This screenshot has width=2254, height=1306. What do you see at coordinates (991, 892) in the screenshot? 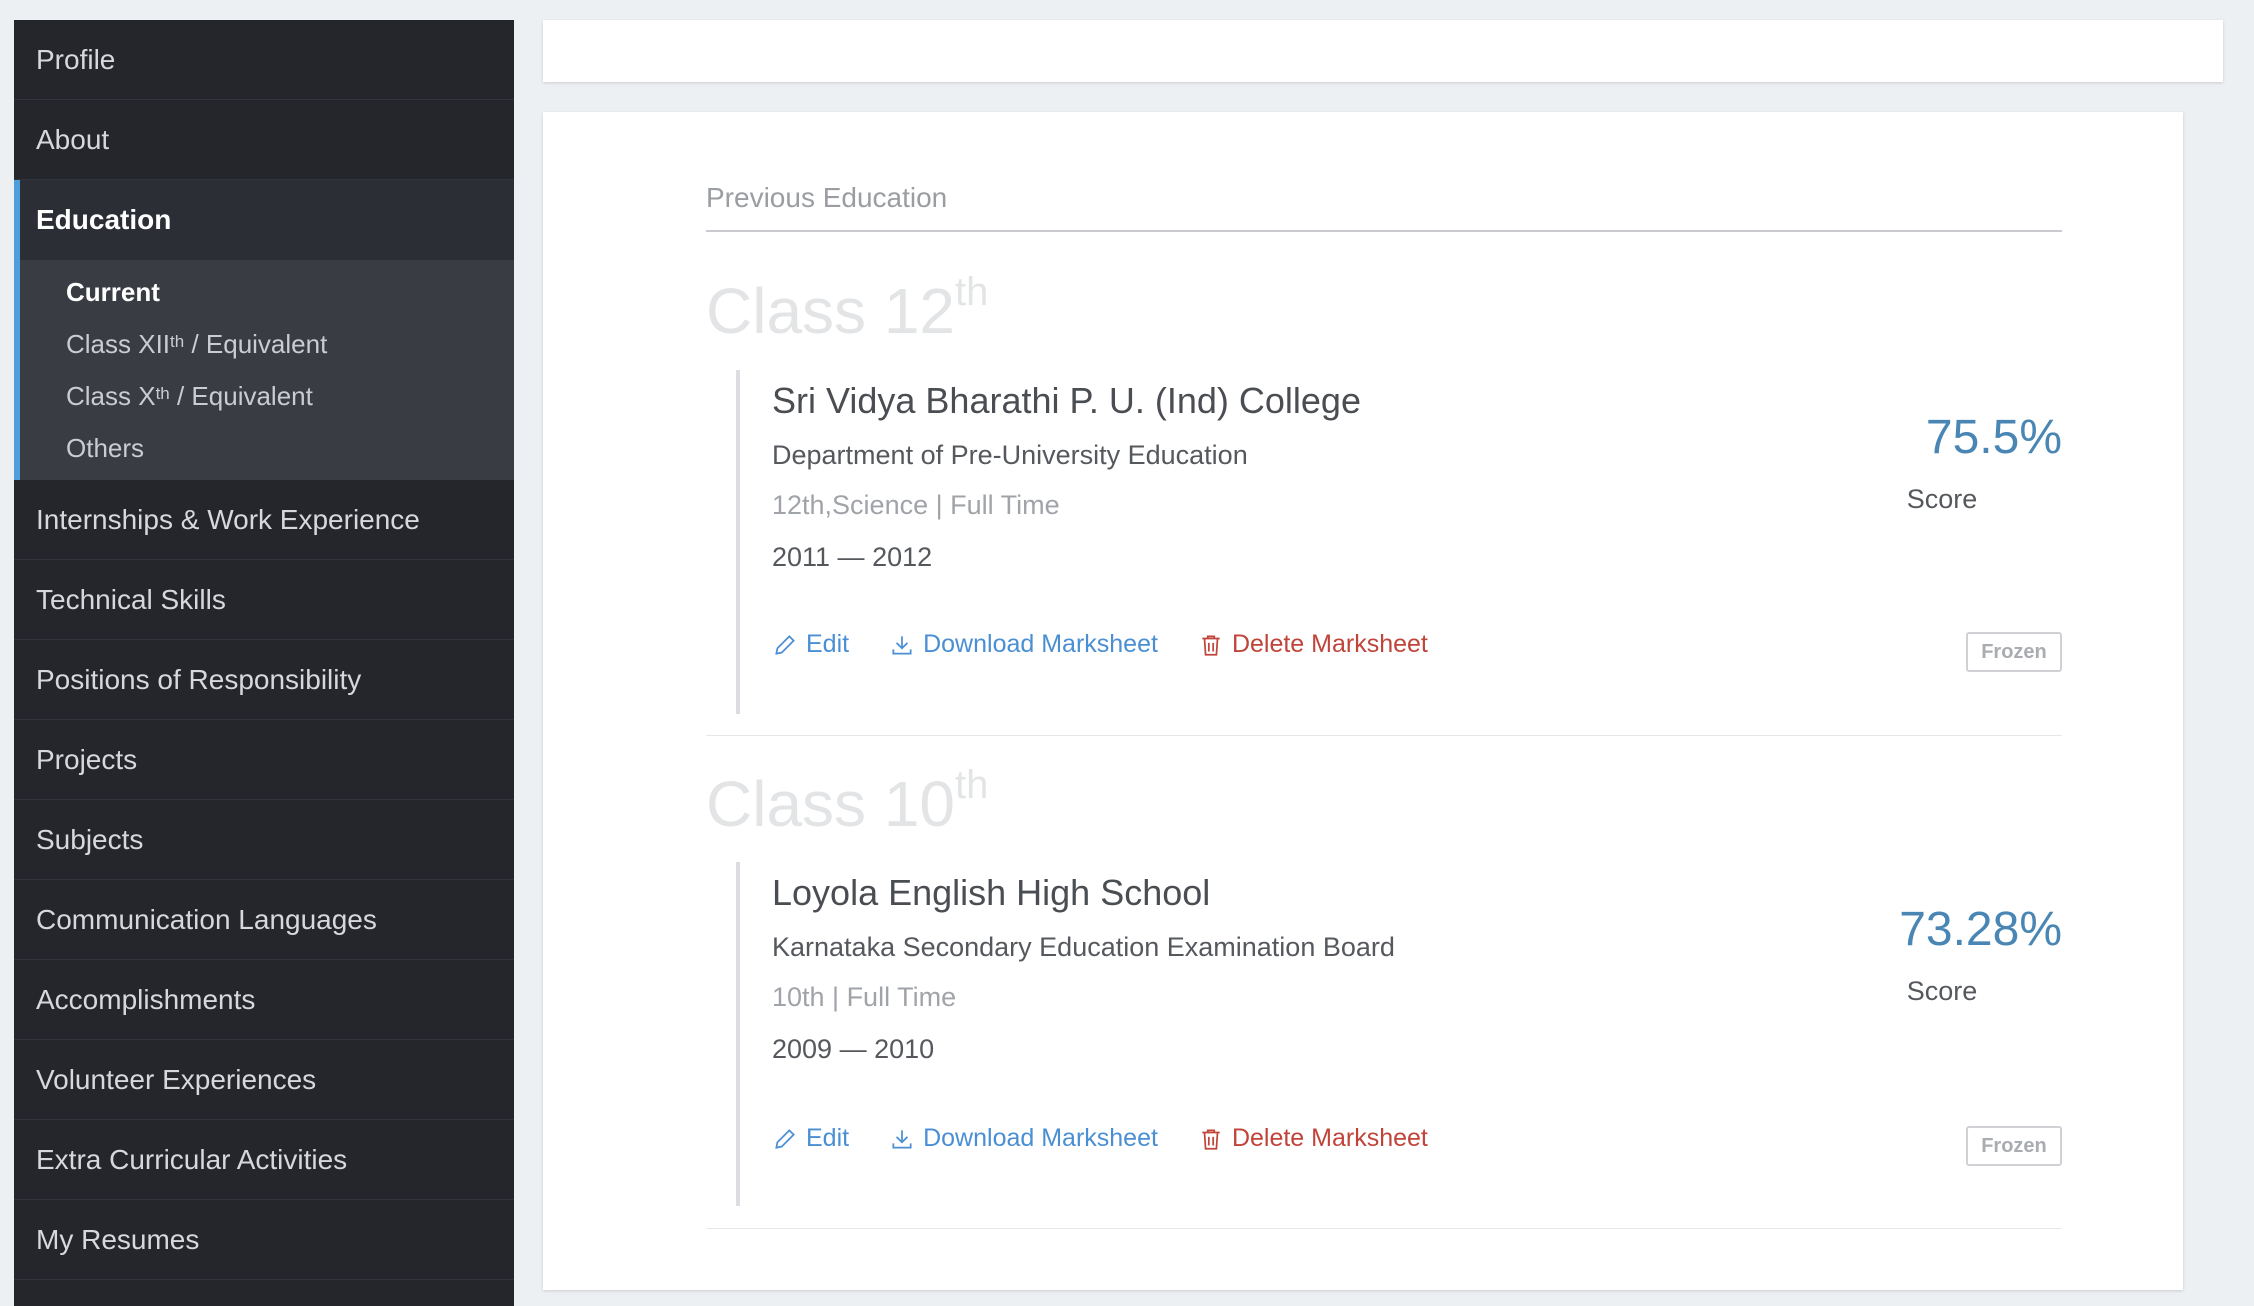
I see `institution-name: Loyola English High School` at bounding box center [991, 892].